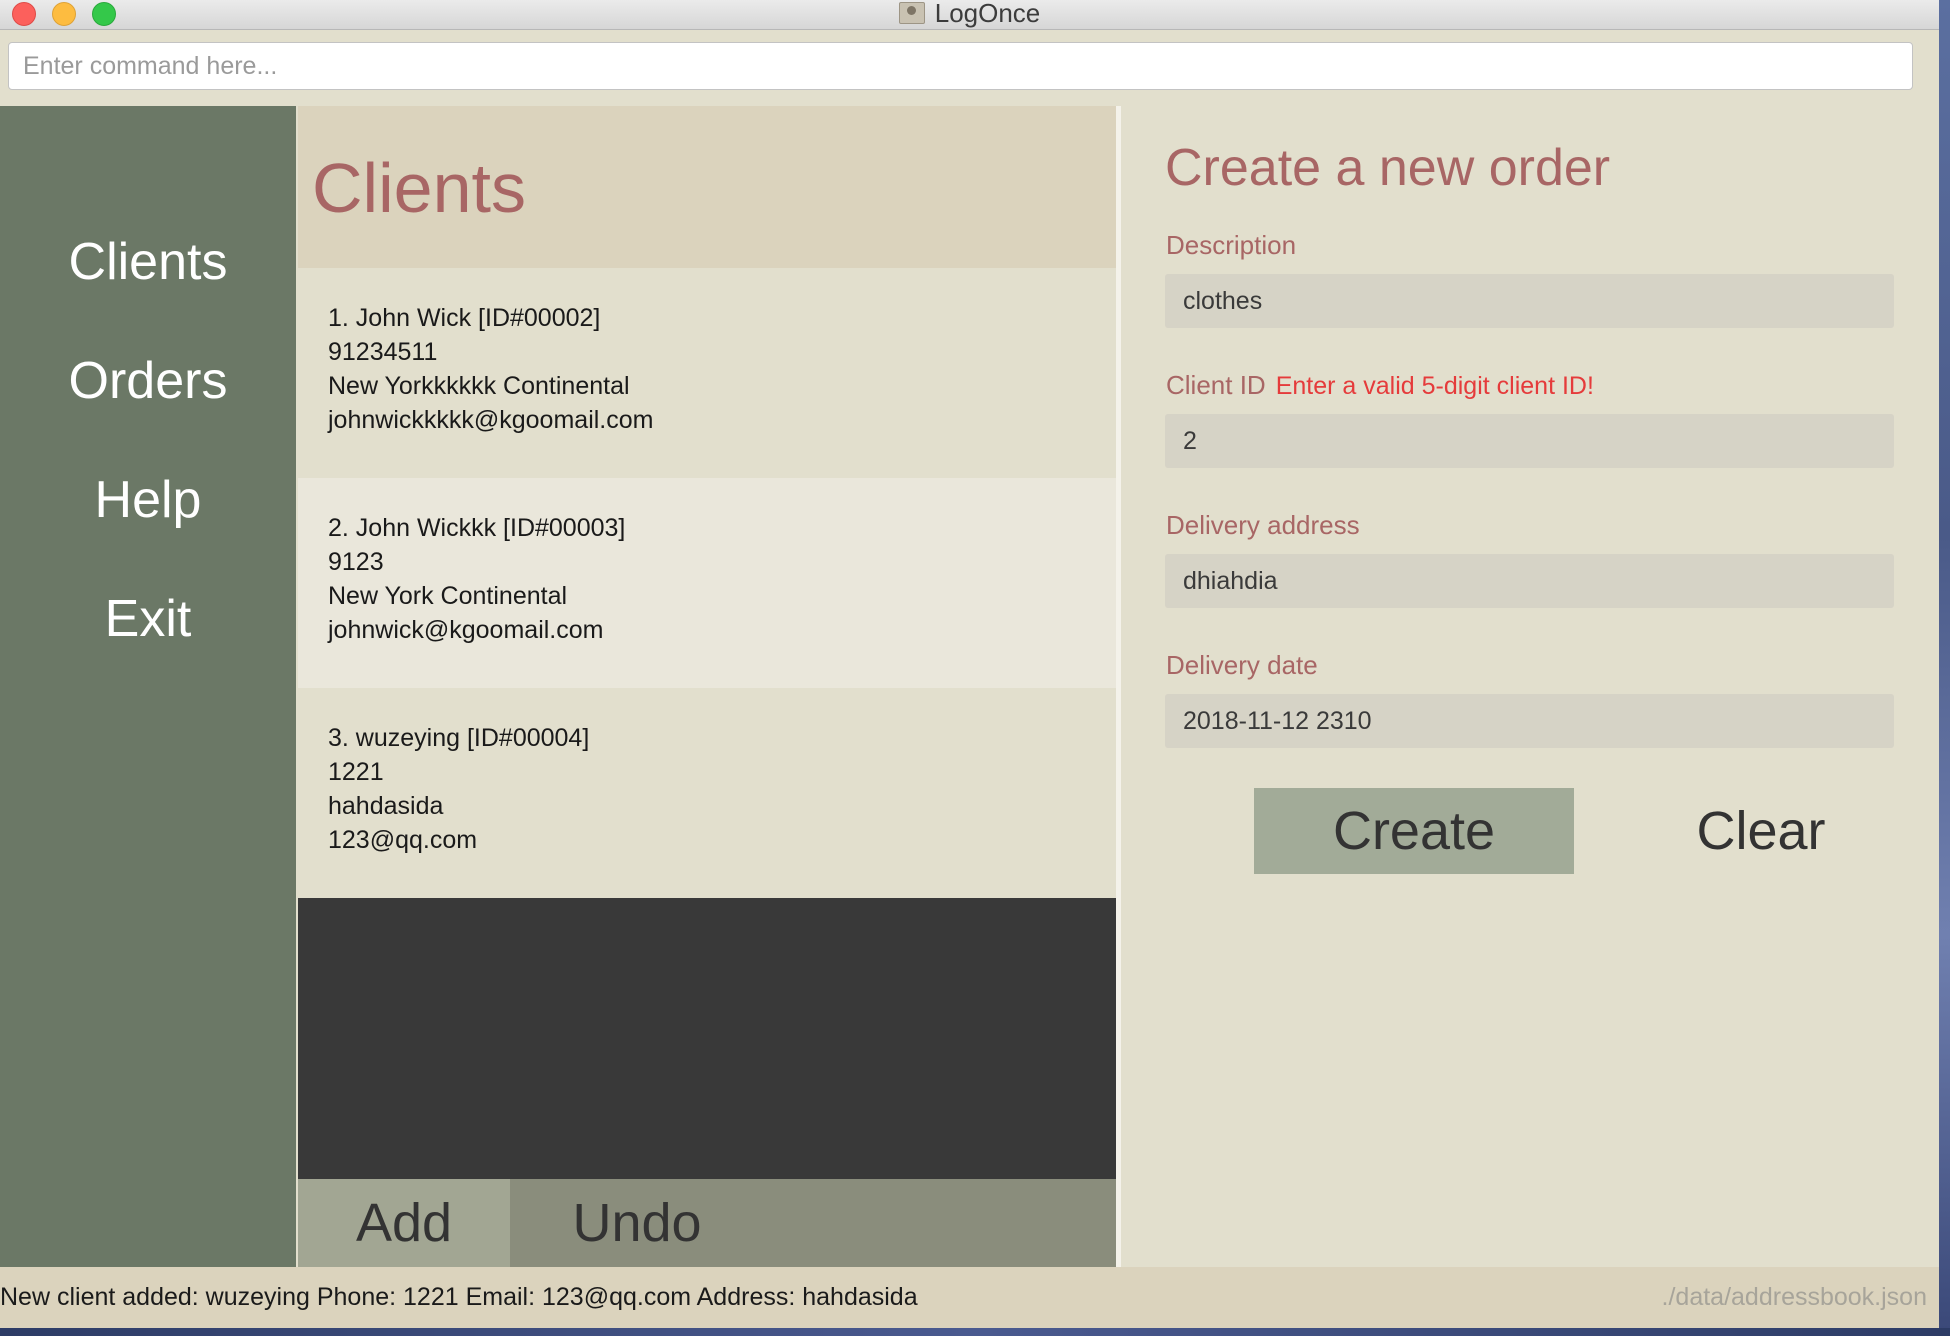 This screenshot has width=1950, height=1336. Describe the element at coordinates (1529, 441) in the screenshot. I see `client-id-field` at that location.